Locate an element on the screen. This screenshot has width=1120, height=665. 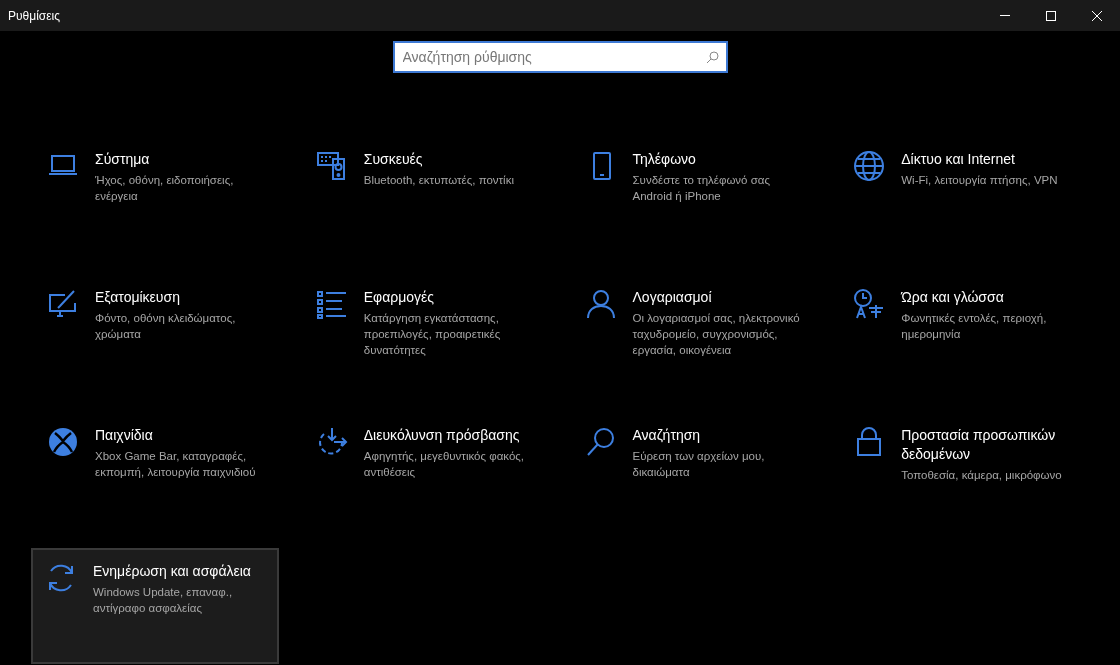
category-tile: Τηλέφωνο Συνδέστε το τηλέφωνό σας Android ή iPhone is located at coordinates (694, 194).